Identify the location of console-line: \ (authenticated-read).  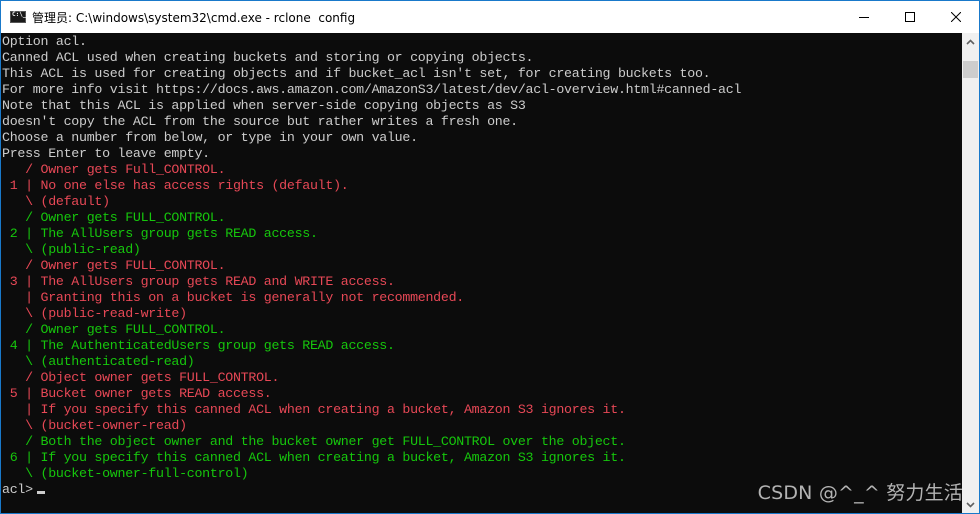
(98, 361).